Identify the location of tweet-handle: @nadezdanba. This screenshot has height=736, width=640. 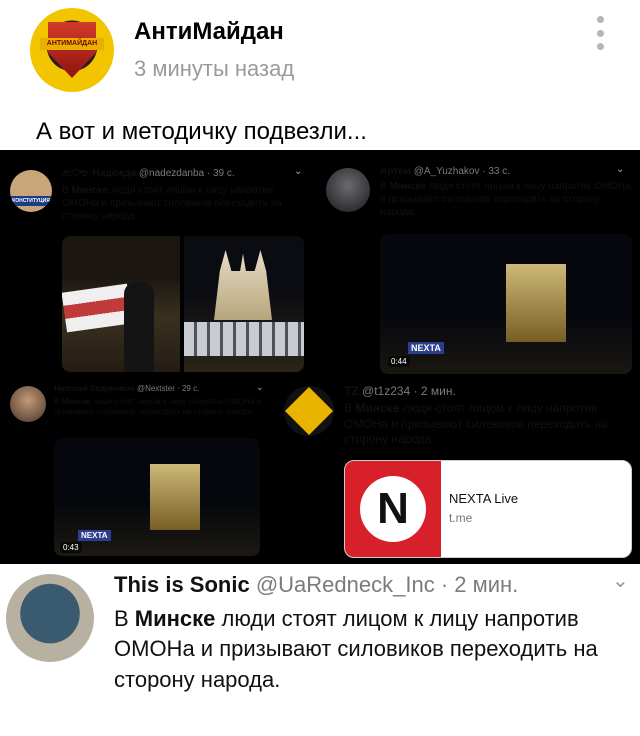
(171, 173).